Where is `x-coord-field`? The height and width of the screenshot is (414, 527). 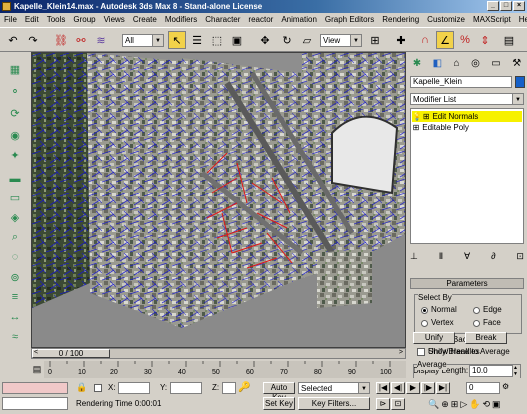 x-coord-field is located at coordinates (134, 388).